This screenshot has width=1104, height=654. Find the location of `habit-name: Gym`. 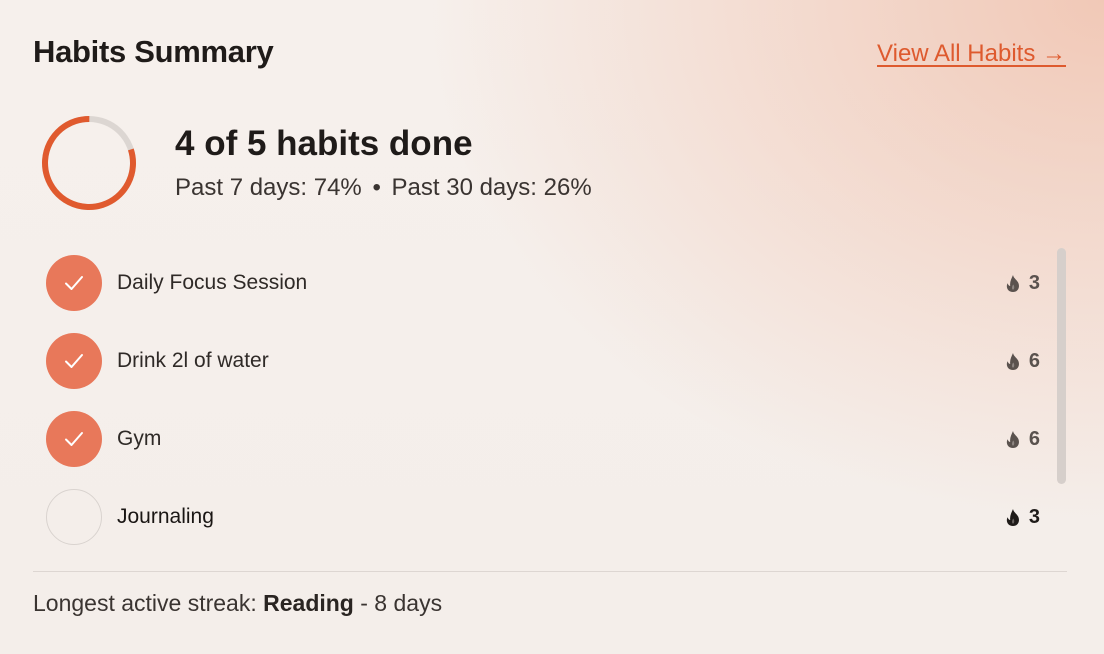

habit-name: Gym is located at coordinates (139, 438).